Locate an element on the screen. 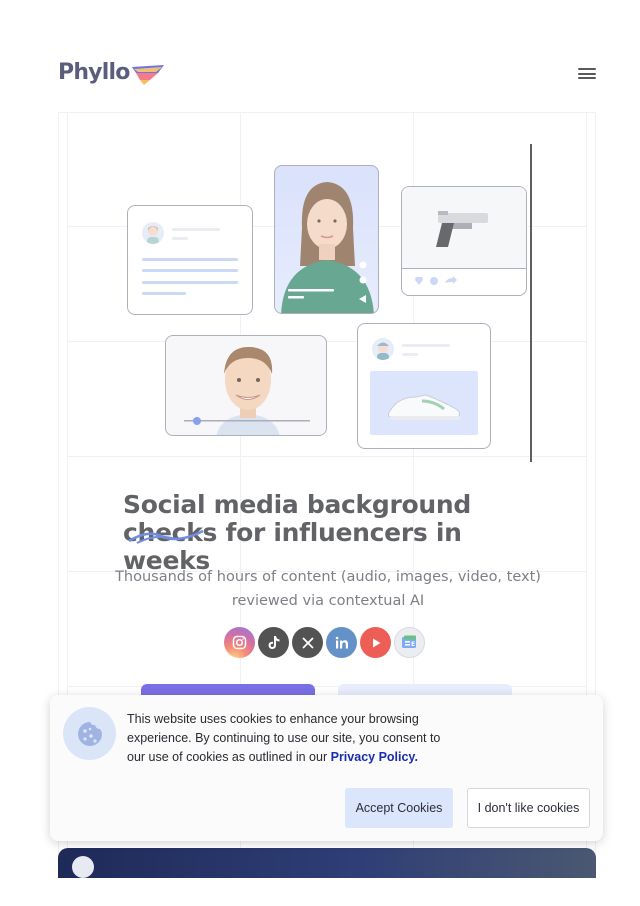 This screenshot has height=906, width=640. man-photo is located at coordinates (247, 390).